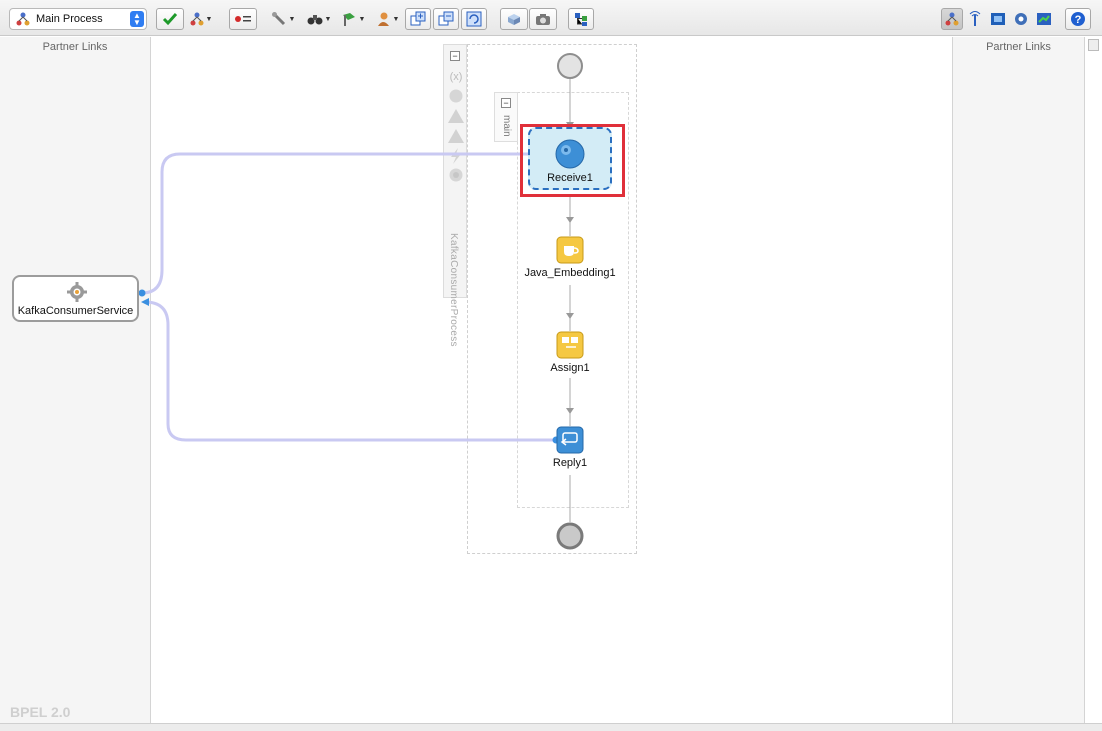  What do you see at coordinates (570, 66) in the screenshot?
I see `start-event-icon` at bounding box center [570, 66].